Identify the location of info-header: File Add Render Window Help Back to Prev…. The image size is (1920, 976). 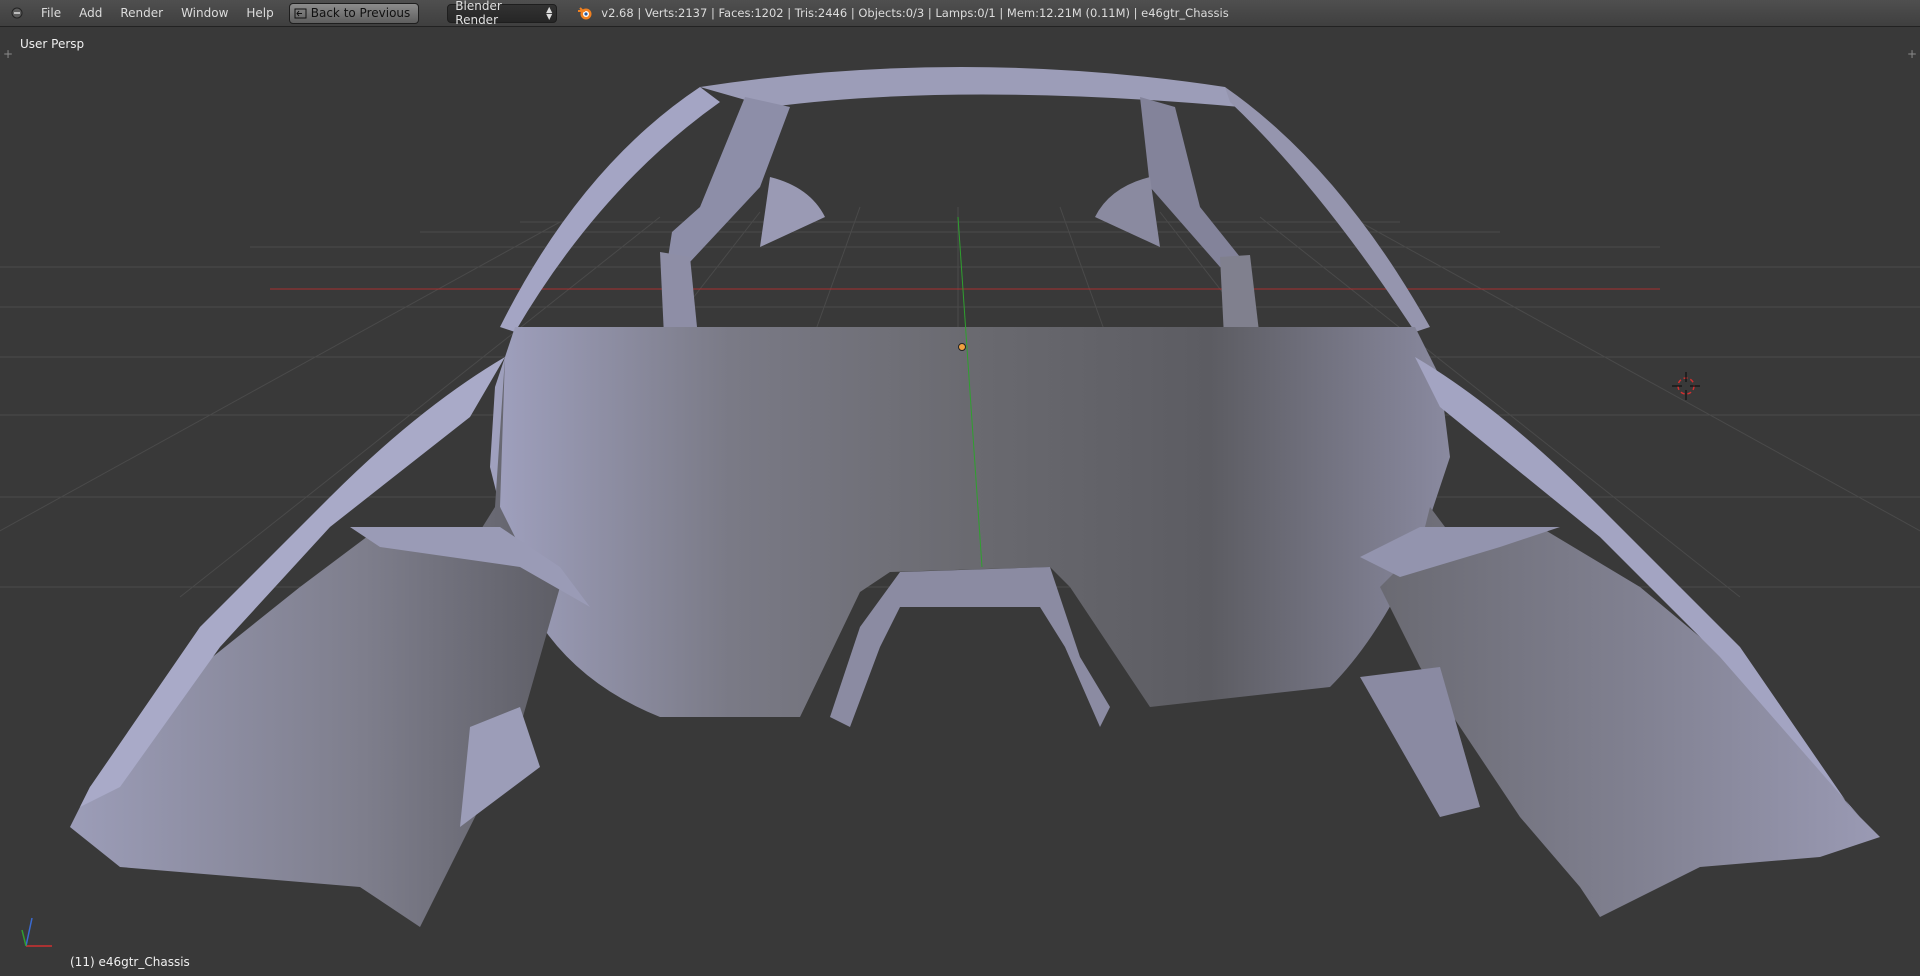
(960, 13).